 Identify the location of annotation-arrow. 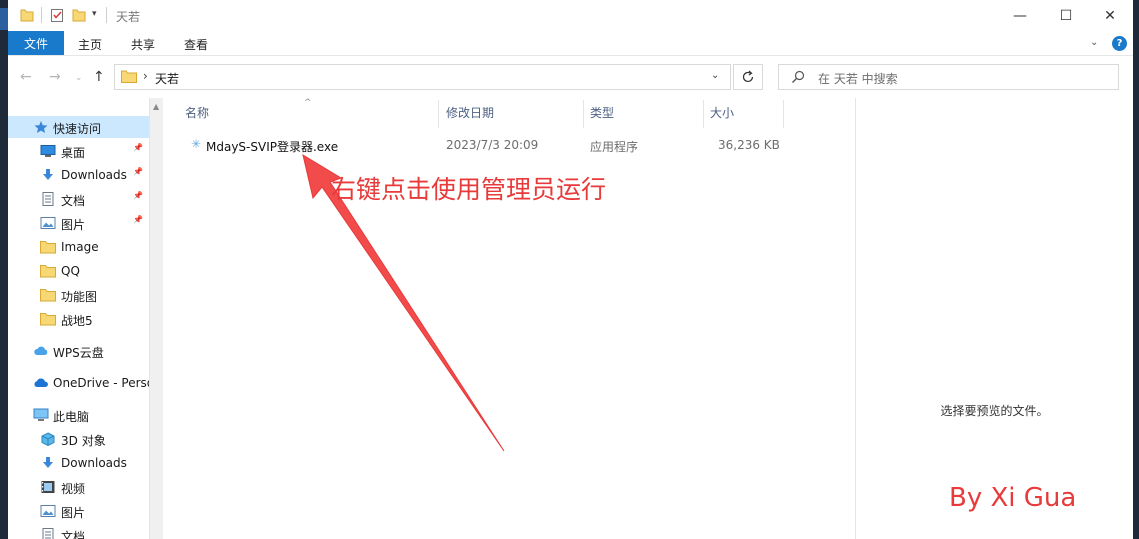
(403, 302).